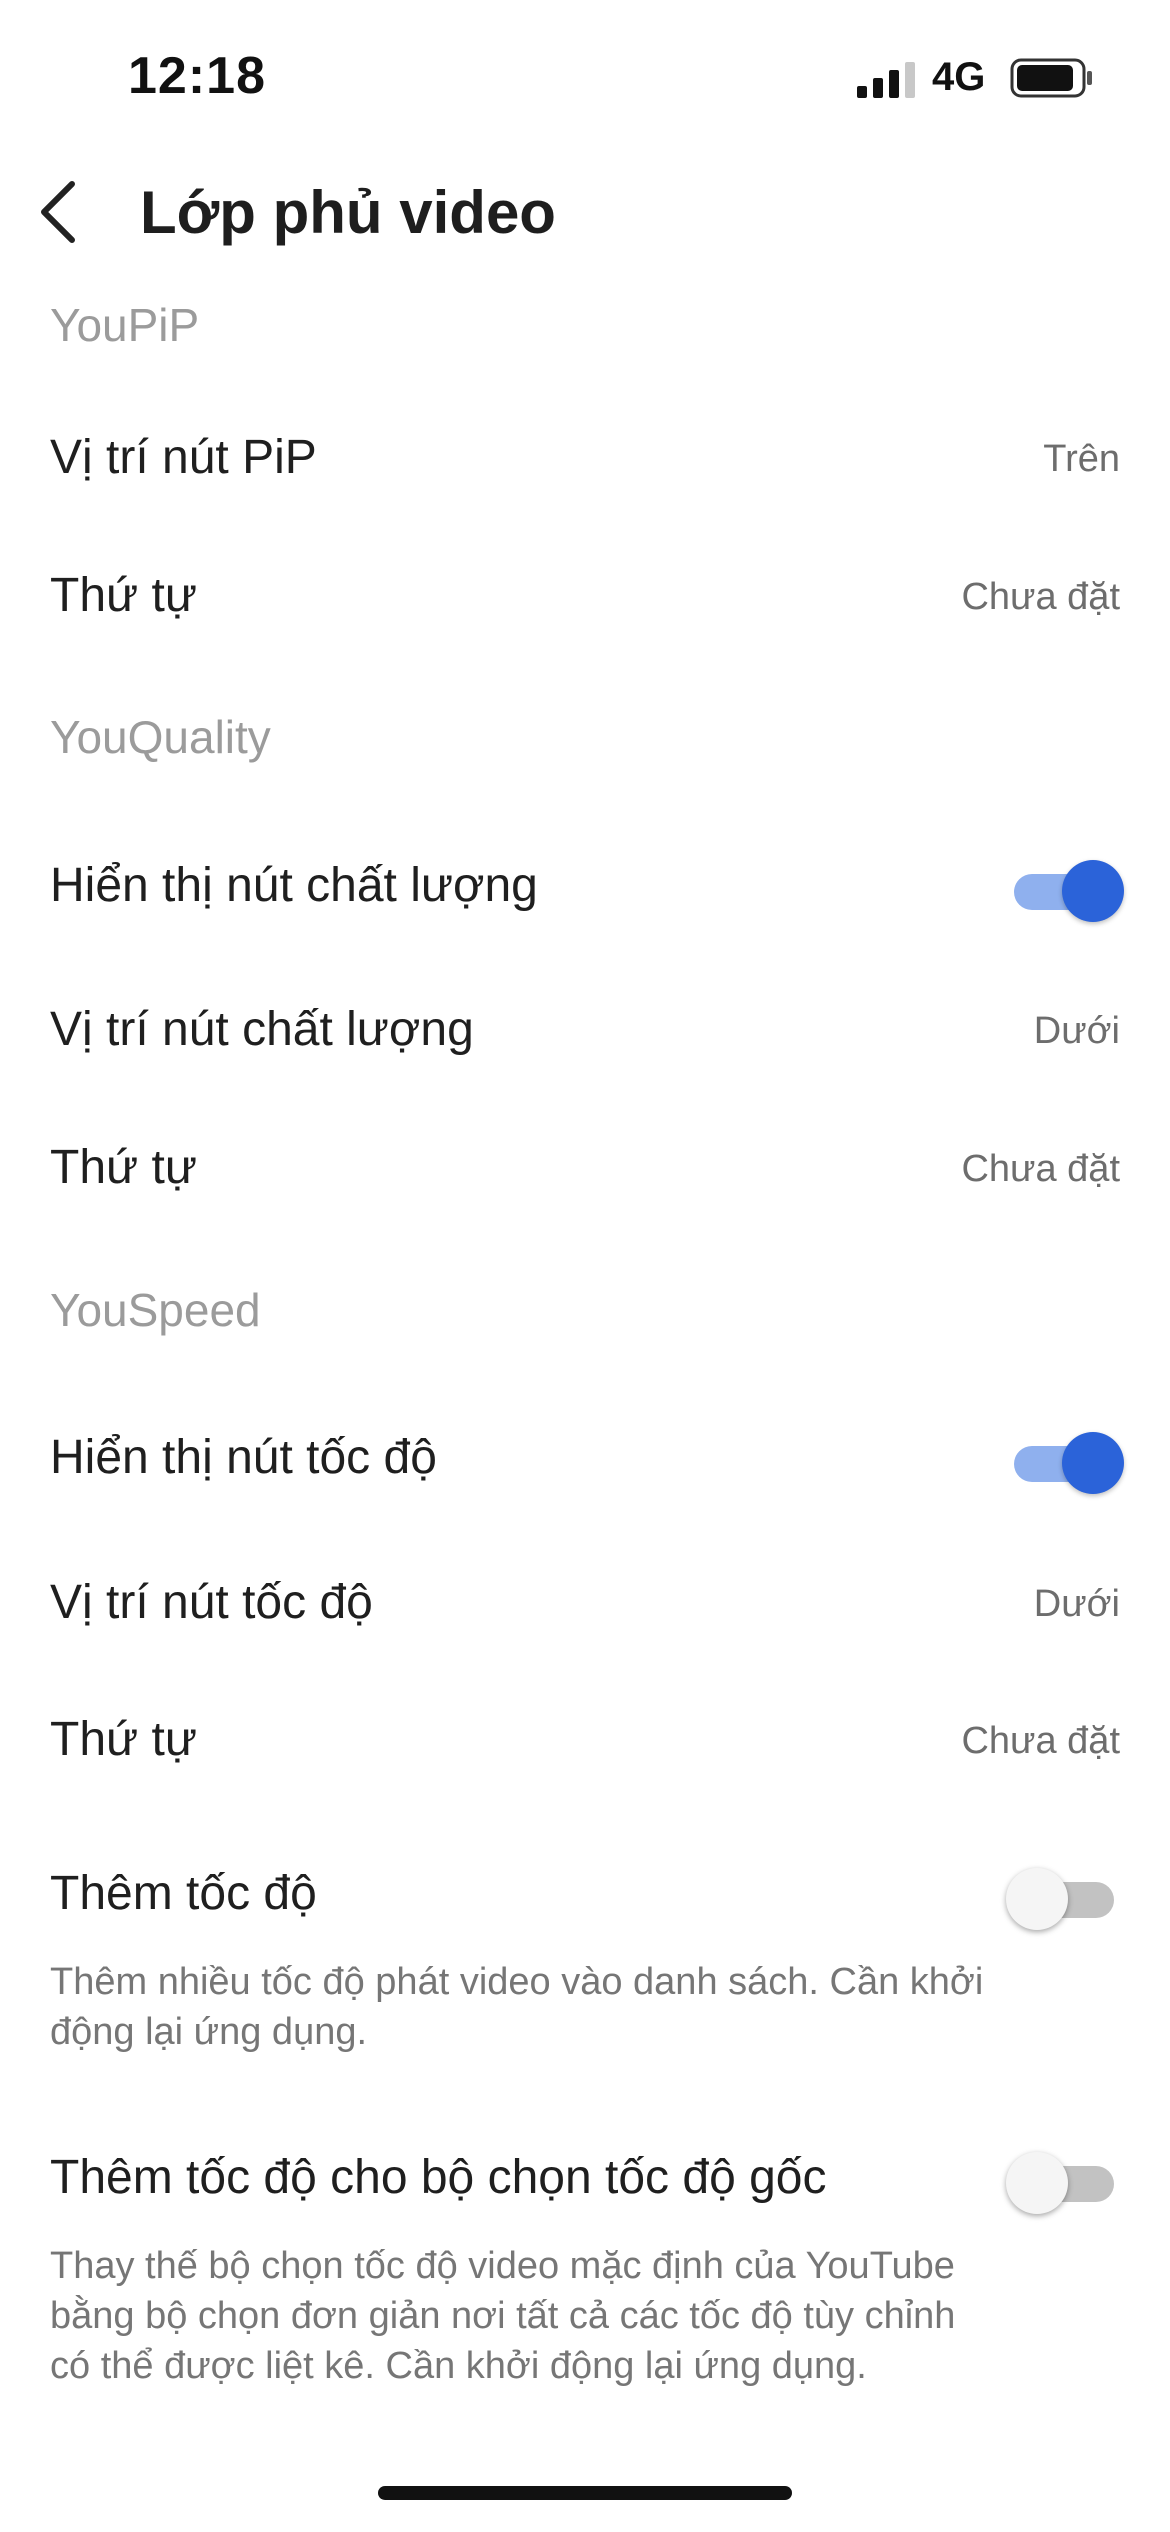  Describe the element at coordinates (294, 885) in the screenshot. I see `row-label: Hiển thị nút chất lượng` at that location.